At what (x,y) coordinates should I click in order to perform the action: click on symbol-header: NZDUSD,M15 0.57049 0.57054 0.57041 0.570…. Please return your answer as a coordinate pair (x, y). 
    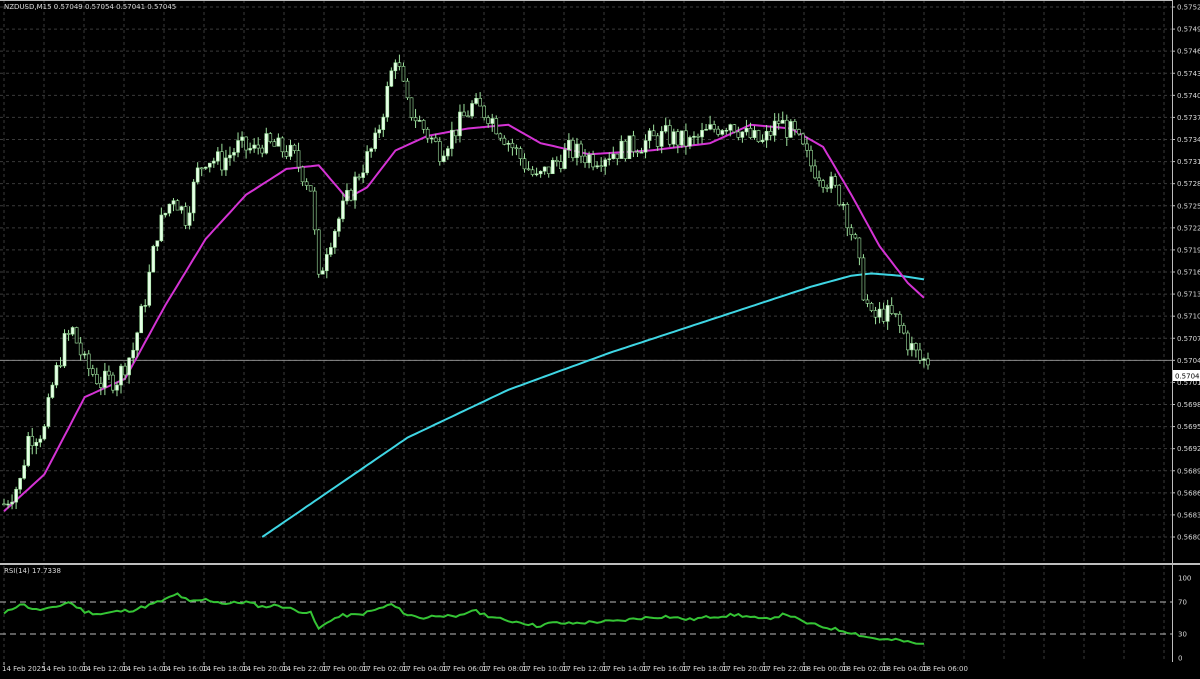
    Looking at the image, I should click on (90, 7).